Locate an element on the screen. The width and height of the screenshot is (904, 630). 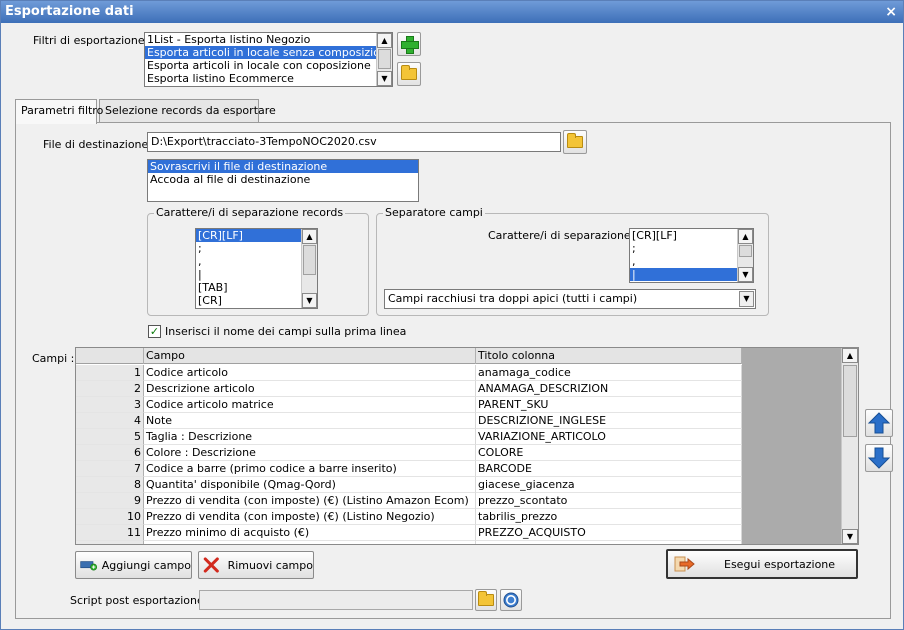
campo-cell: Note is located at coordinates (310, 421).